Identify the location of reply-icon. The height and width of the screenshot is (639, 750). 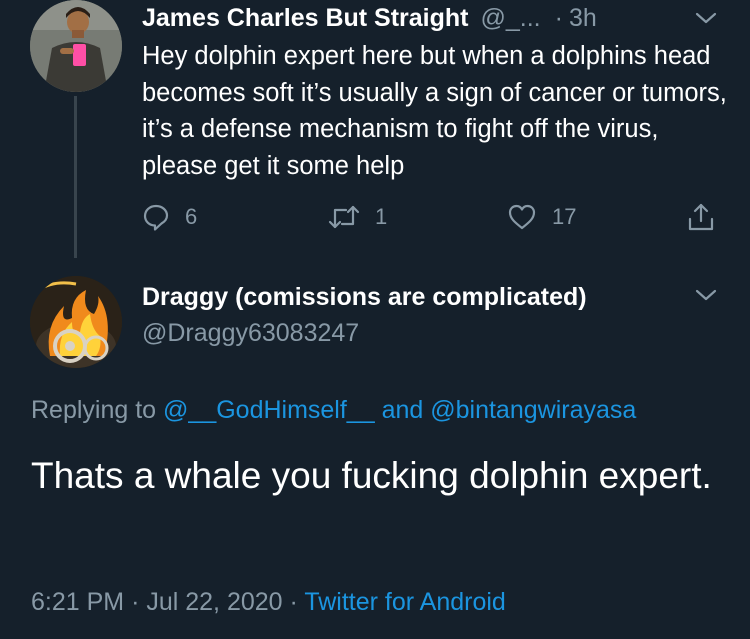
(156, 217).